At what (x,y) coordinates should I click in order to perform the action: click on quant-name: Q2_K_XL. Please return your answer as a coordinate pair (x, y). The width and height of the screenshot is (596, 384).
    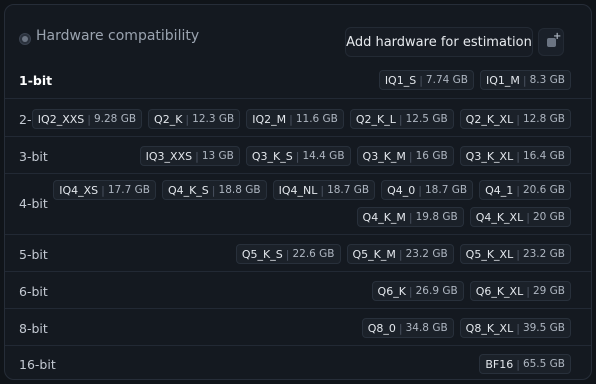
    Looking at the image, I should click on (489, 119).